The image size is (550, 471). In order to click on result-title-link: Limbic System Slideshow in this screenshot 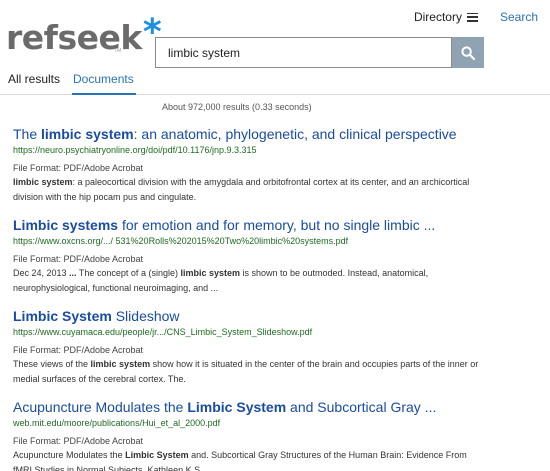, I will do `click(250, 316)`.